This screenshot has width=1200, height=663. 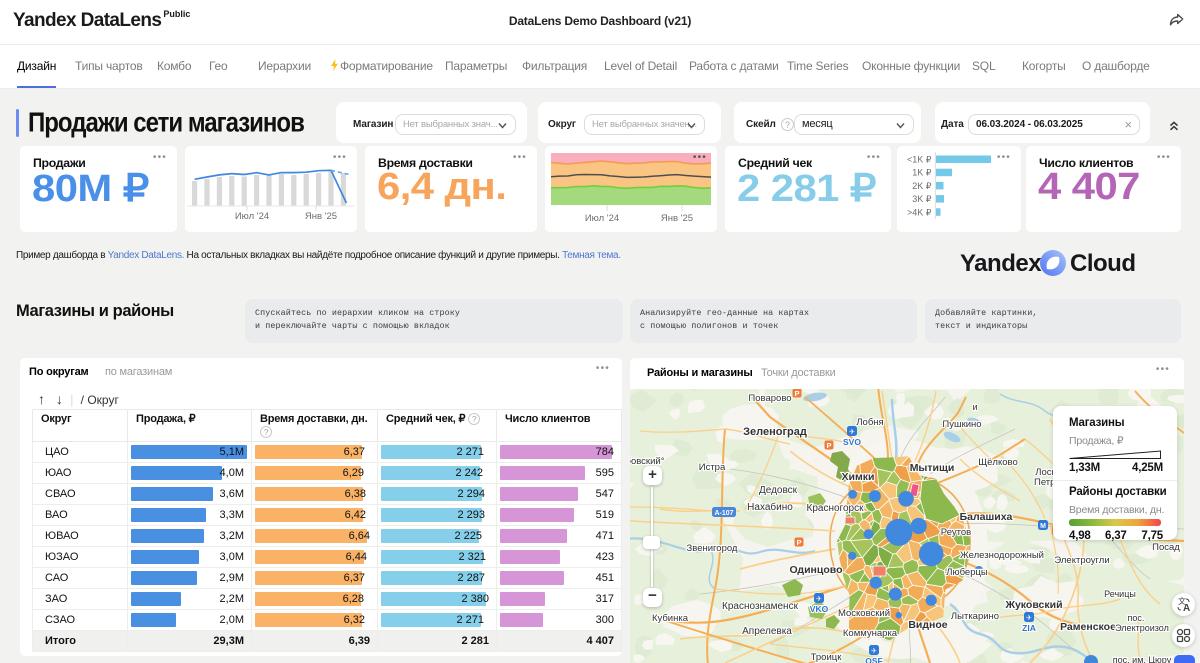 I want to click on svg-text: Cloud, so click(x=1102, y=263).